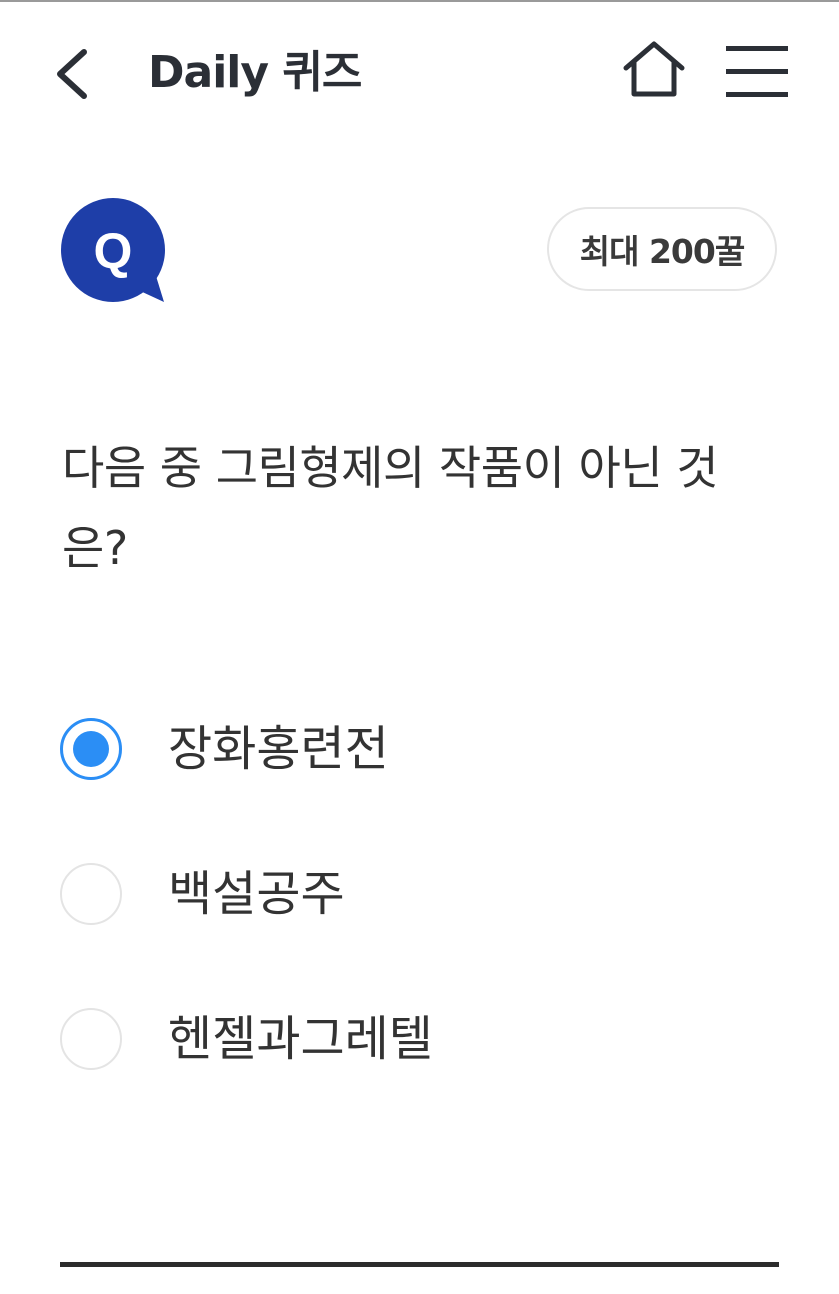  Describe the element at coordinates (300, 1039) in the screenshot. I see `answer-label: 헨젤과그레텔` at that location.